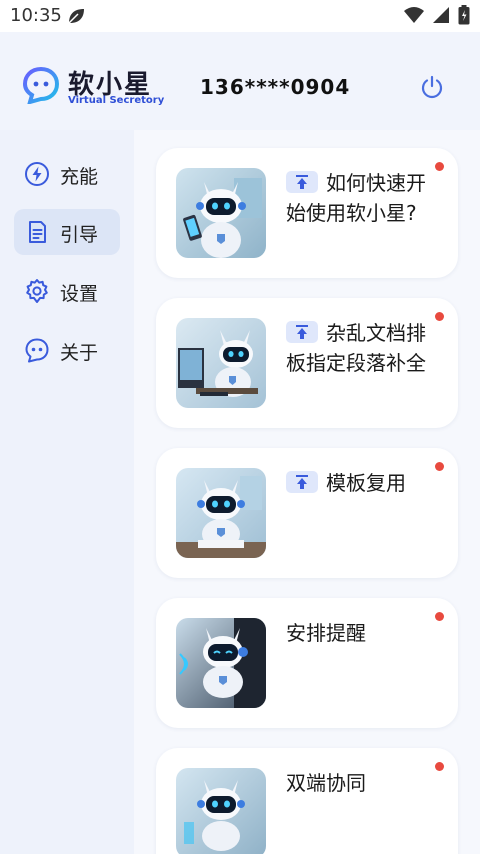 This screenshot has width=480, height=854. I want to click on app-subtitle: Virtual Secretory, so click(116, 100).